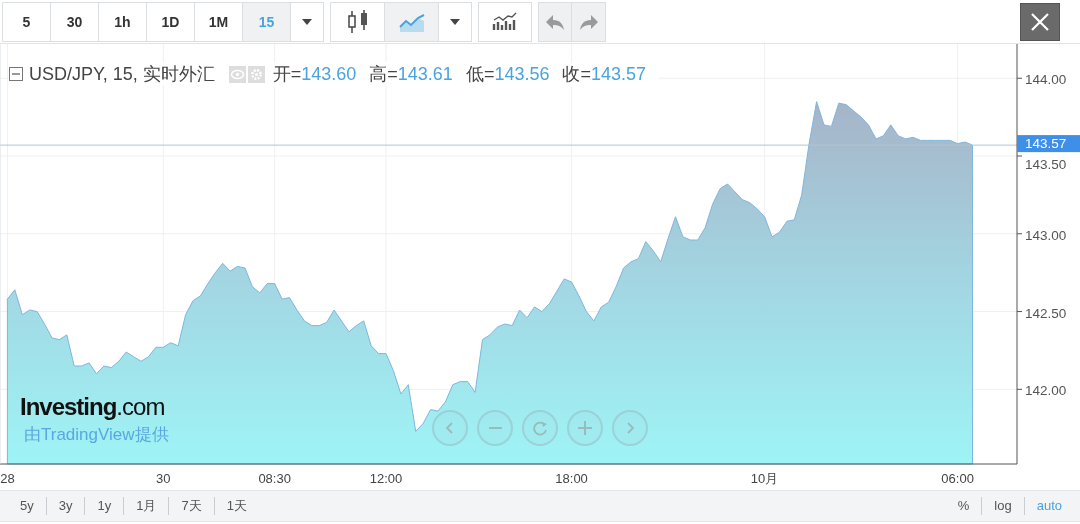  What do you see at coordinates (1046, 235) in the screenshot?
I see `price-axis-label: 143.00` at bounding box center [1046, 235].